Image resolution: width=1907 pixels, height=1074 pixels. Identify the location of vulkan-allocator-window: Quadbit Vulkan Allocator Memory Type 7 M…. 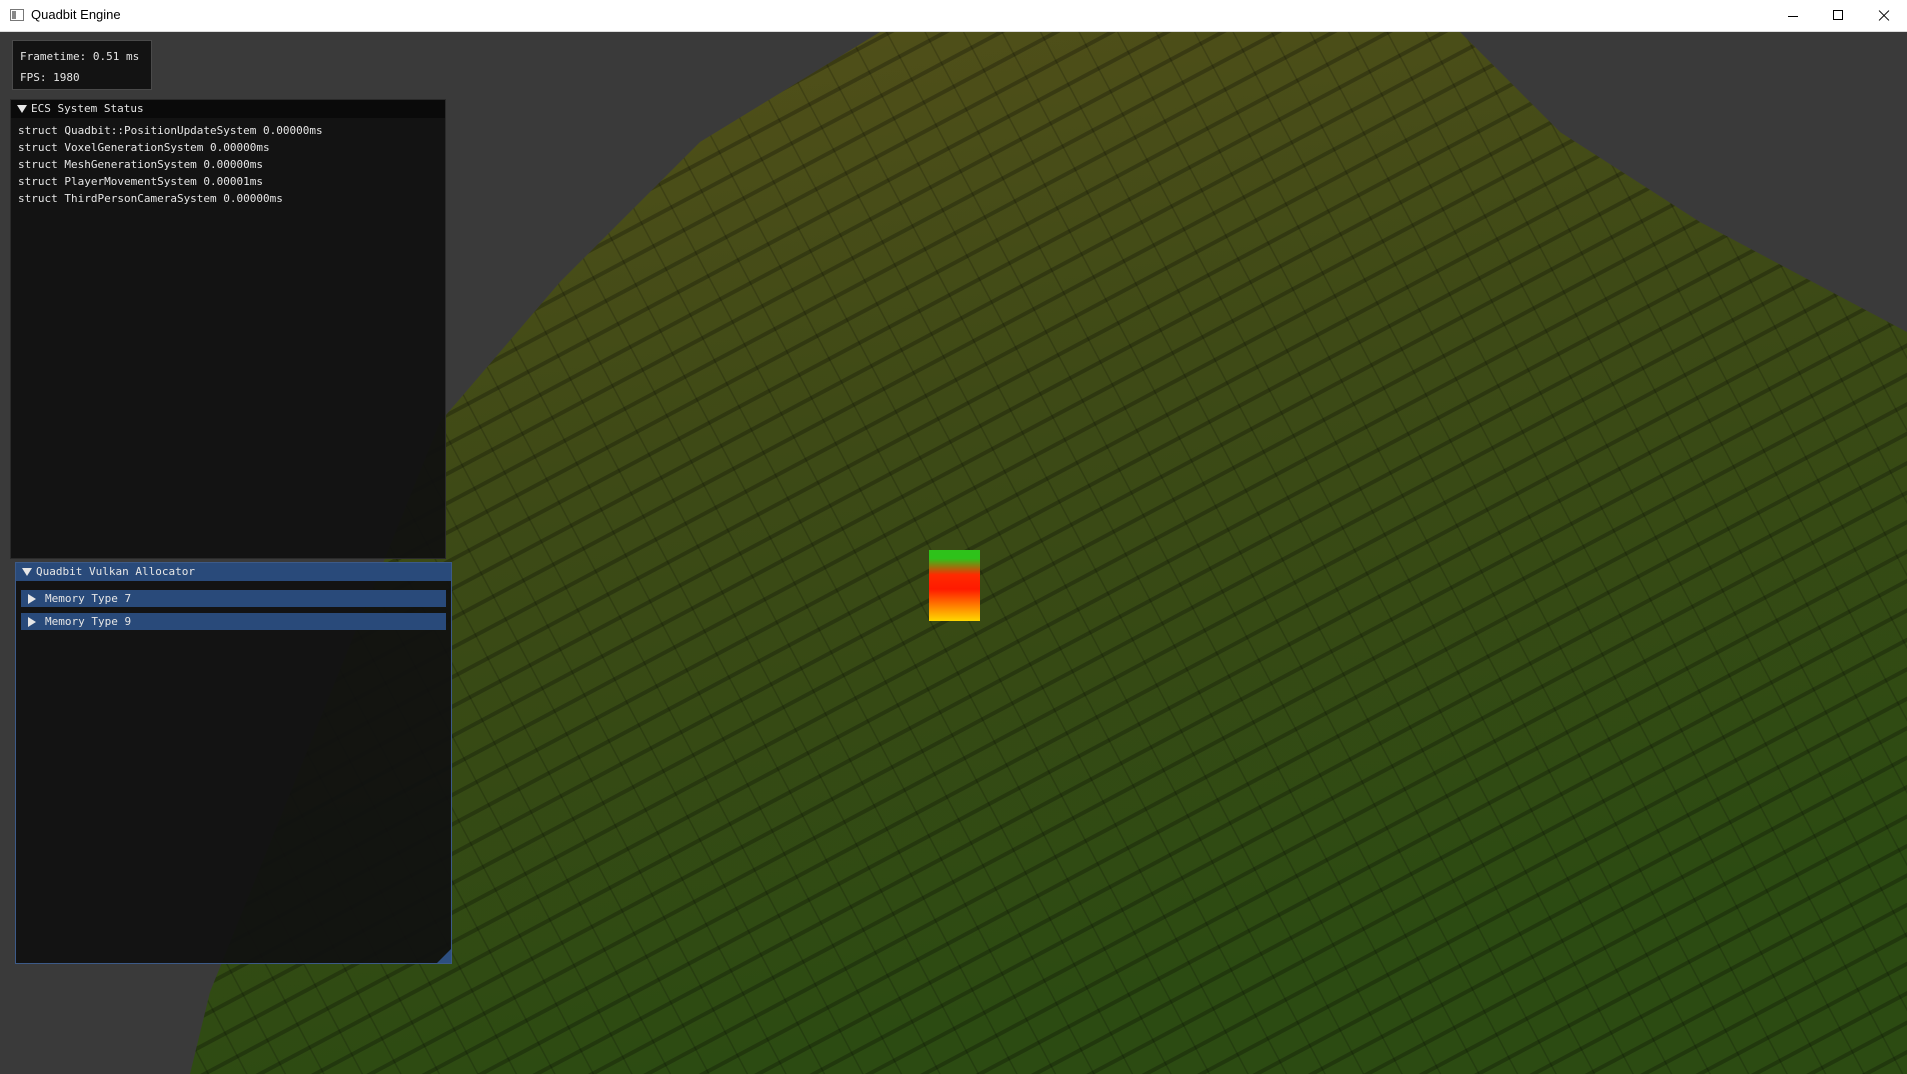
(233, 763).